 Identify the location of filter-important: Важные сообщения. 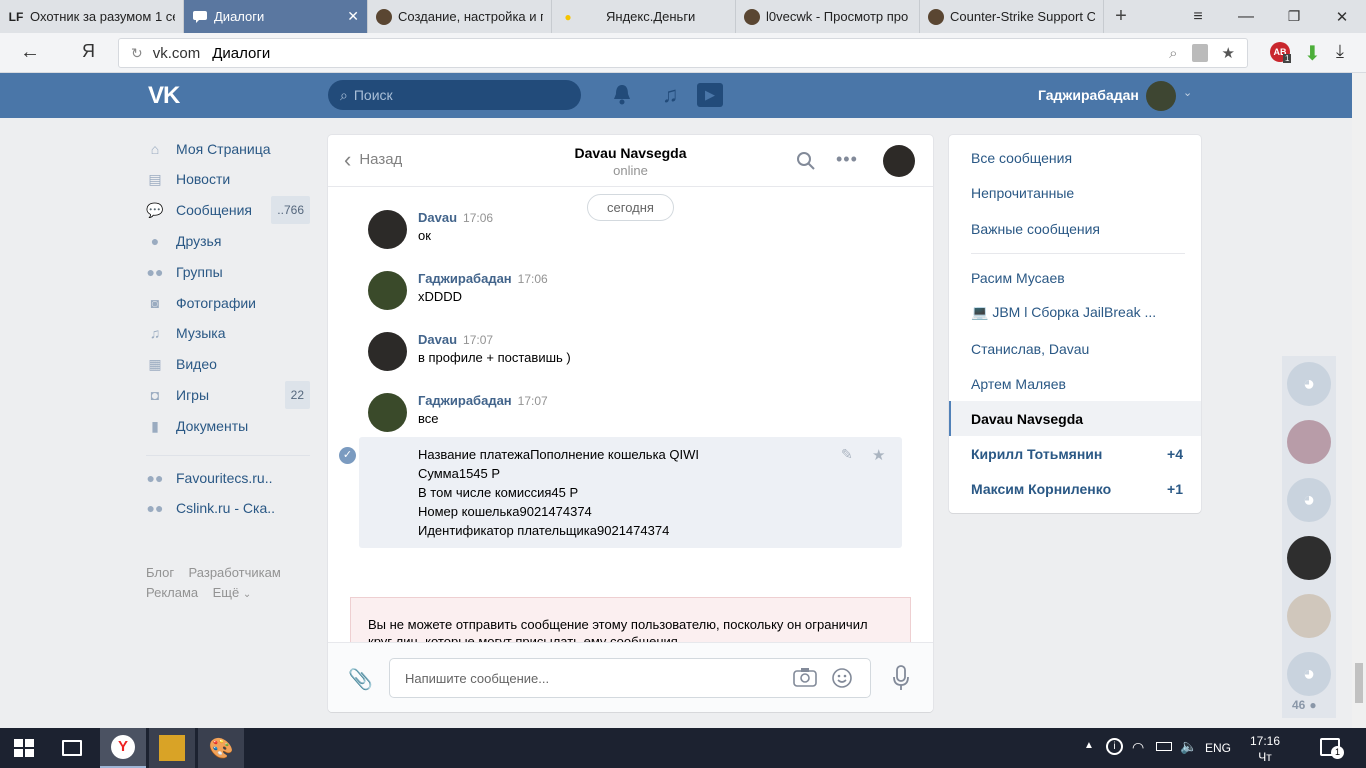
(1075, 228).